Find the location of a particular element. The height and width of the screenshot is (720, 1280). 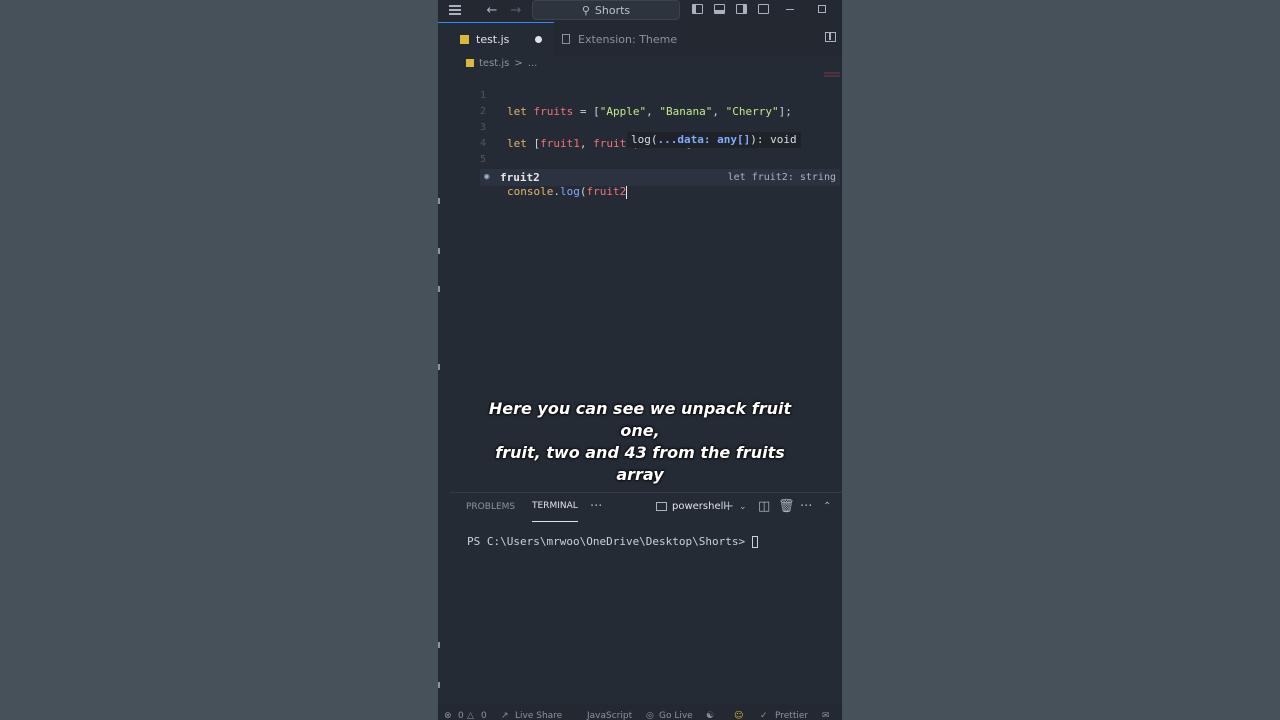

notifications-icon: ✉ is located at coordinates (826, 712).